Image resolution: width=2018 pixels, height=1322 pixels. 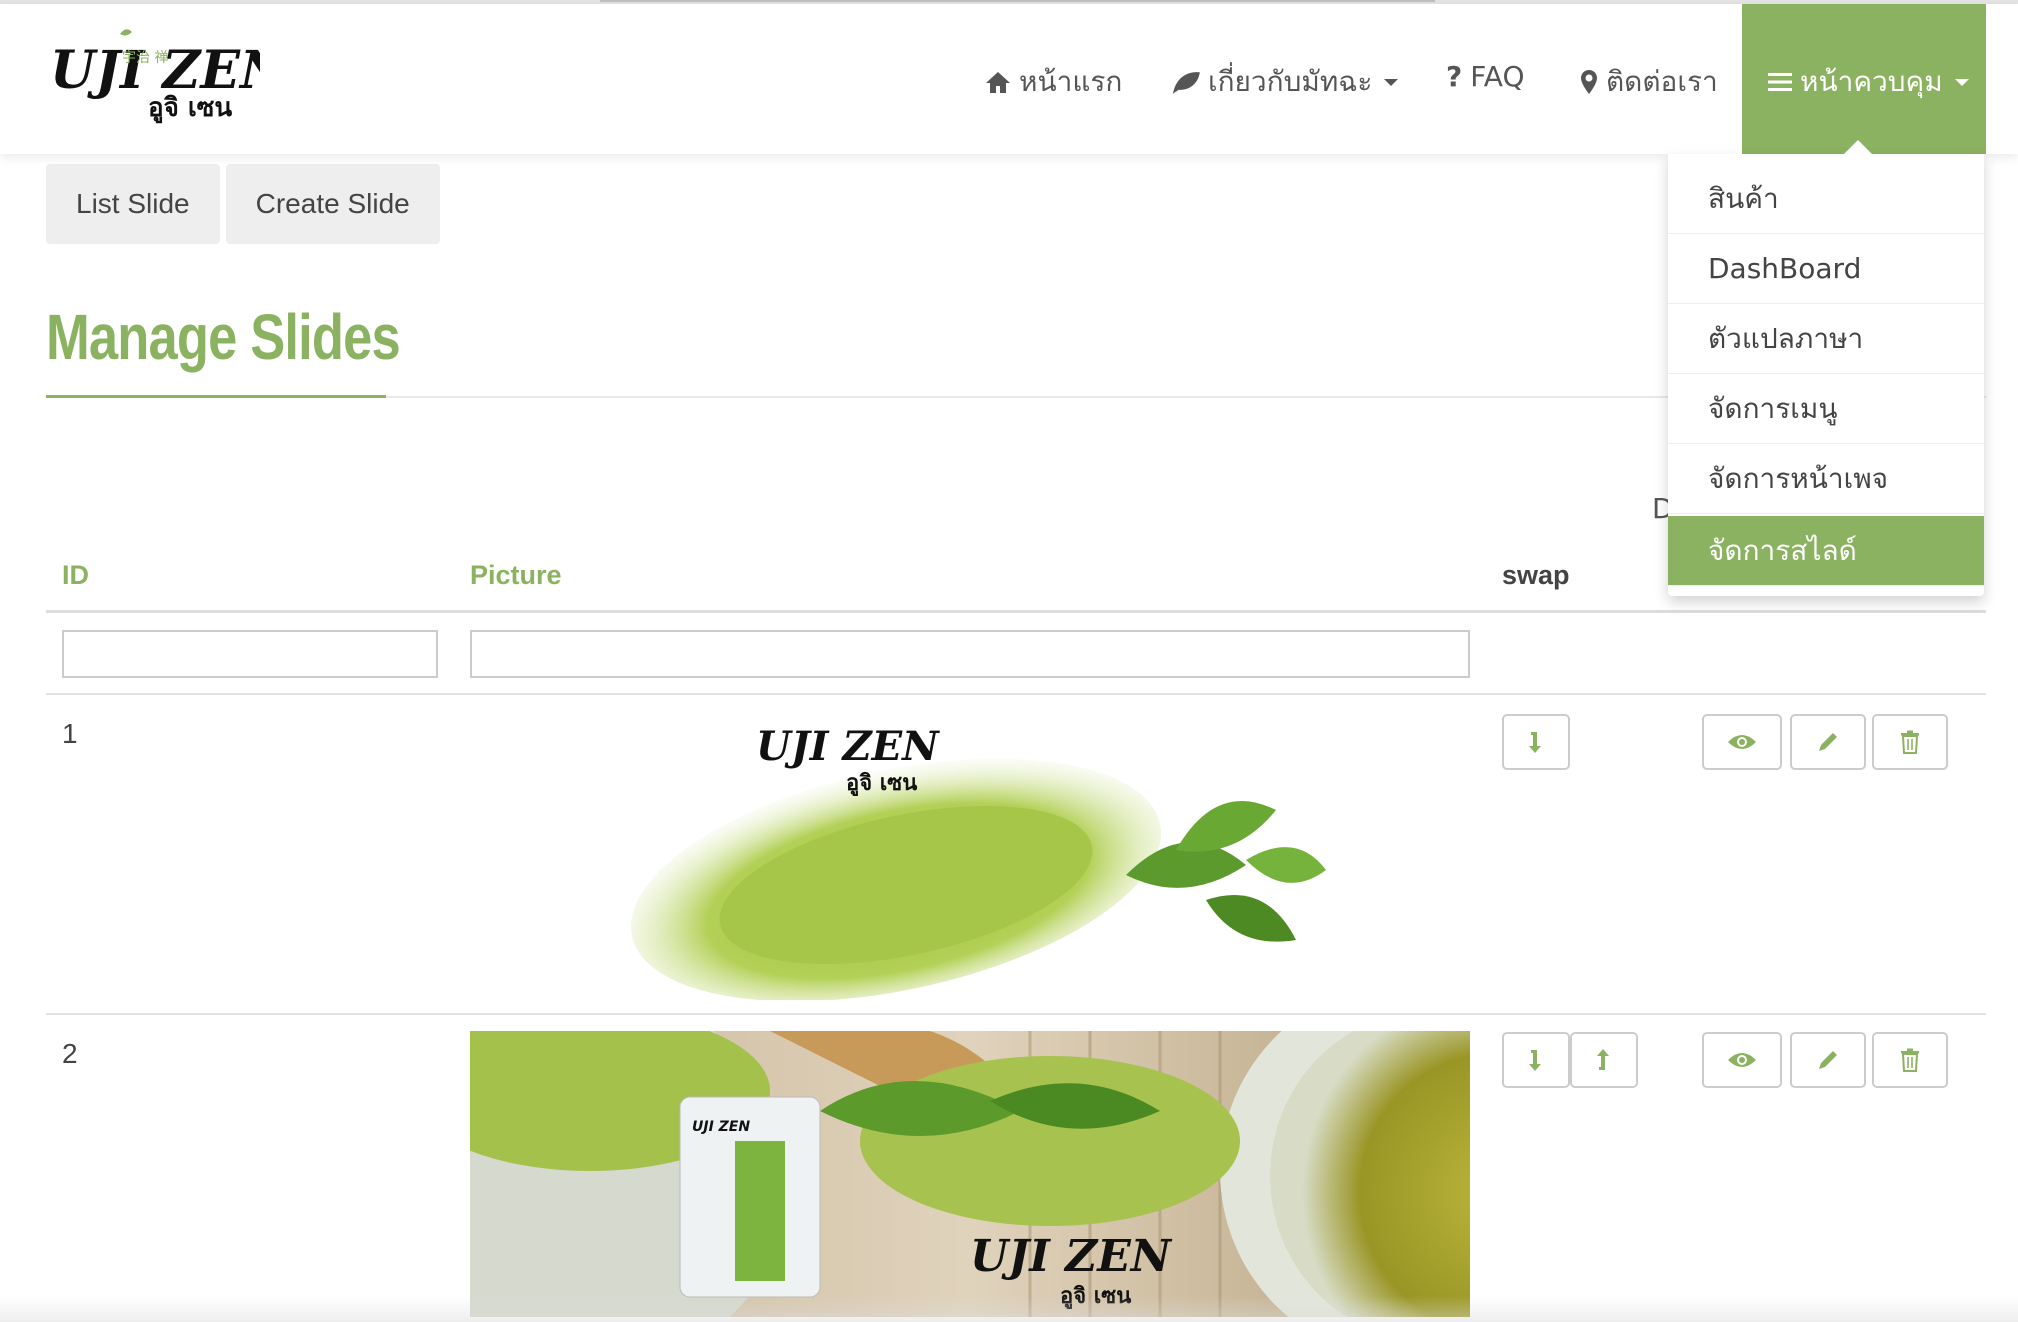 I want to click on menu-item-translator: ตัวแปลภาษา, so click(x=1826, y=339).